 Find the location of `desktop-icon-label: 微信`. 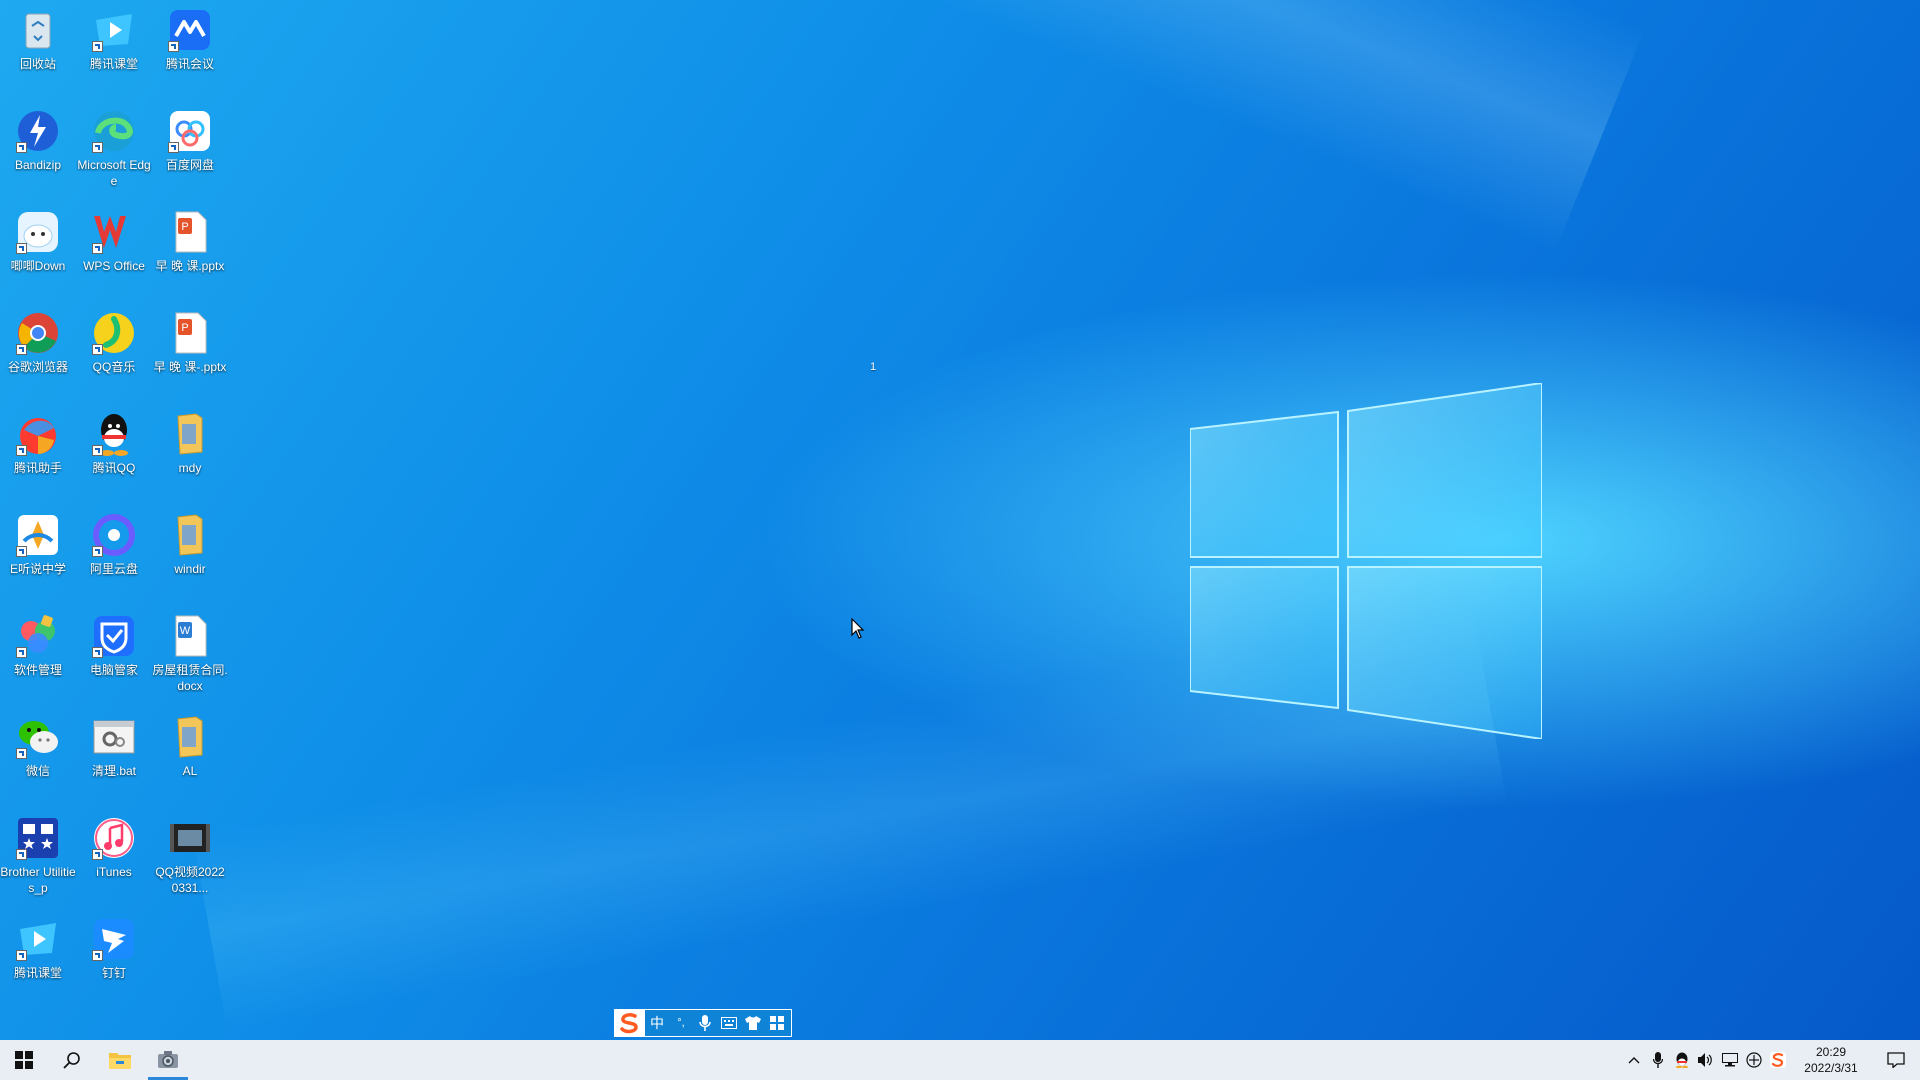

desktop-icon-label: 微信 is located at coordinates (37, 771).